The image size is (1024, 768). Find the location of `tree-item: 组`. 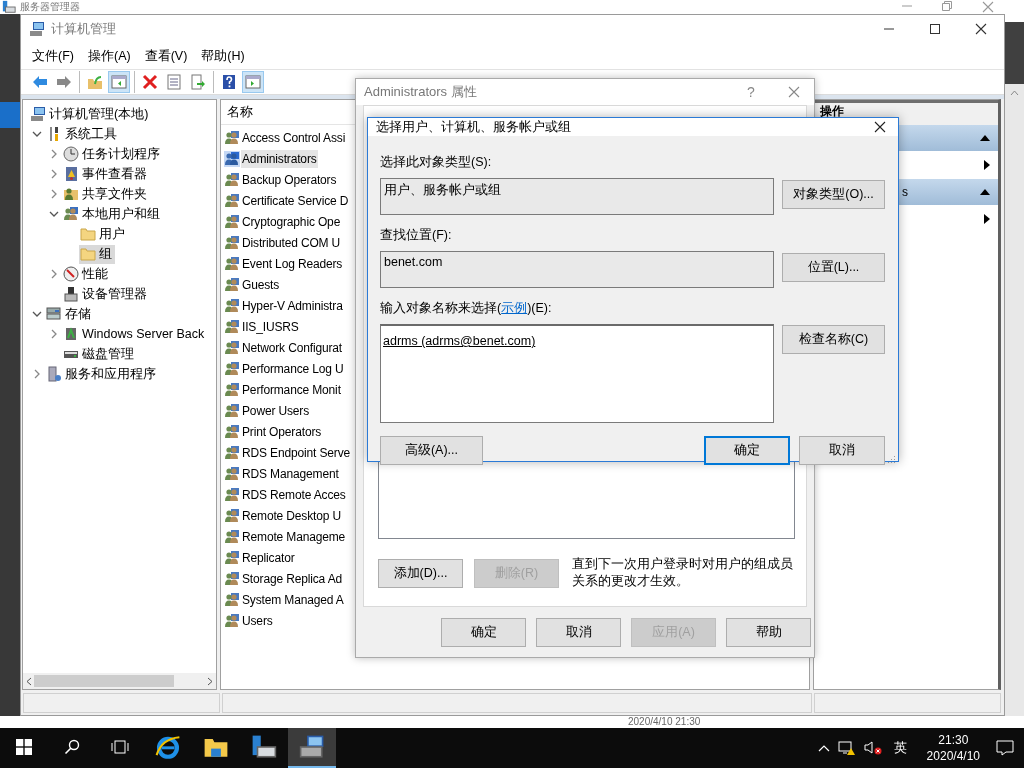

tree-item: 组 is located at coordinates (97, 254).